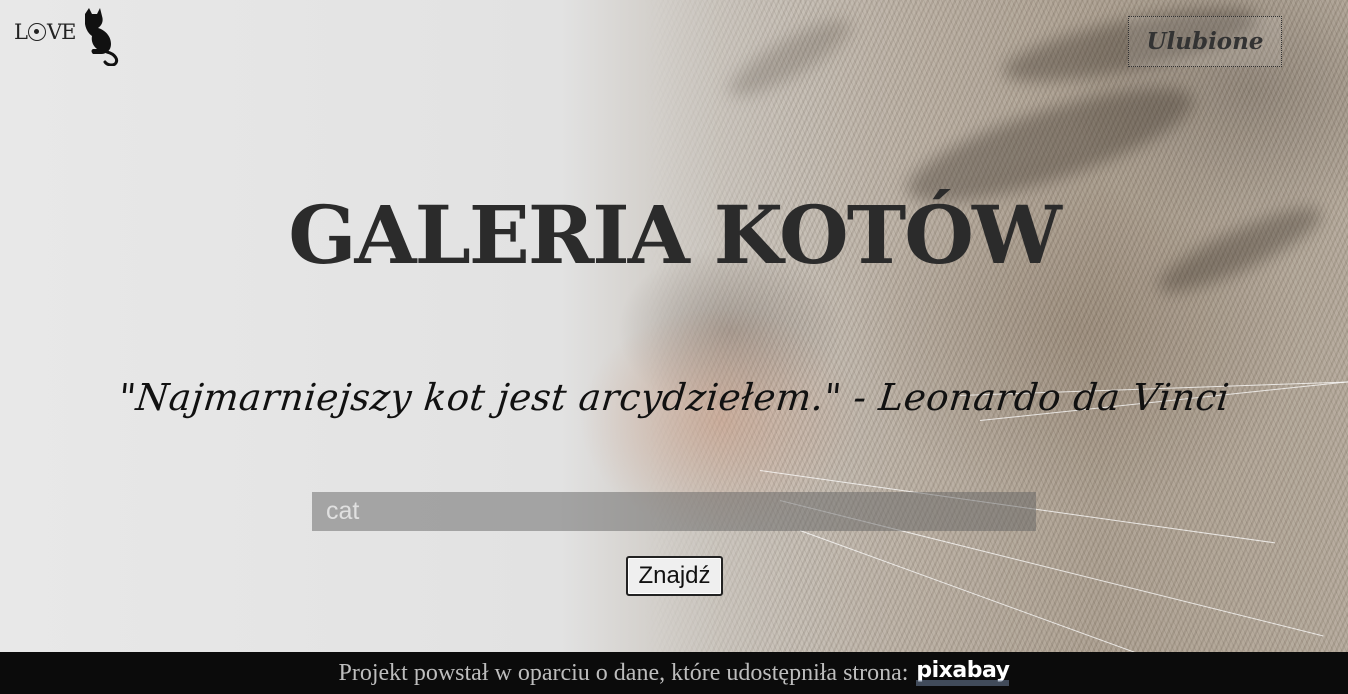  Describe the element at coordinates (36, 32) in the screenshot. I see `paw-circle-icon` at that location.